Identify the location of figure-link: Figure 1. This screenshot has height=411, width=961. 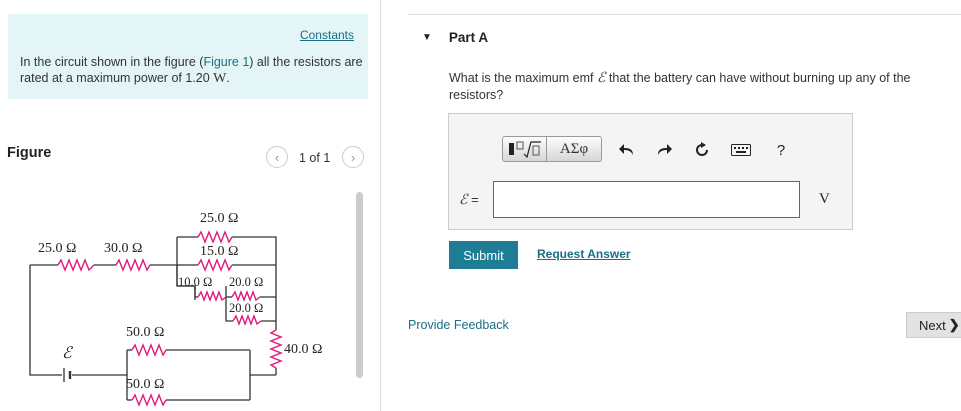
(226, 62).